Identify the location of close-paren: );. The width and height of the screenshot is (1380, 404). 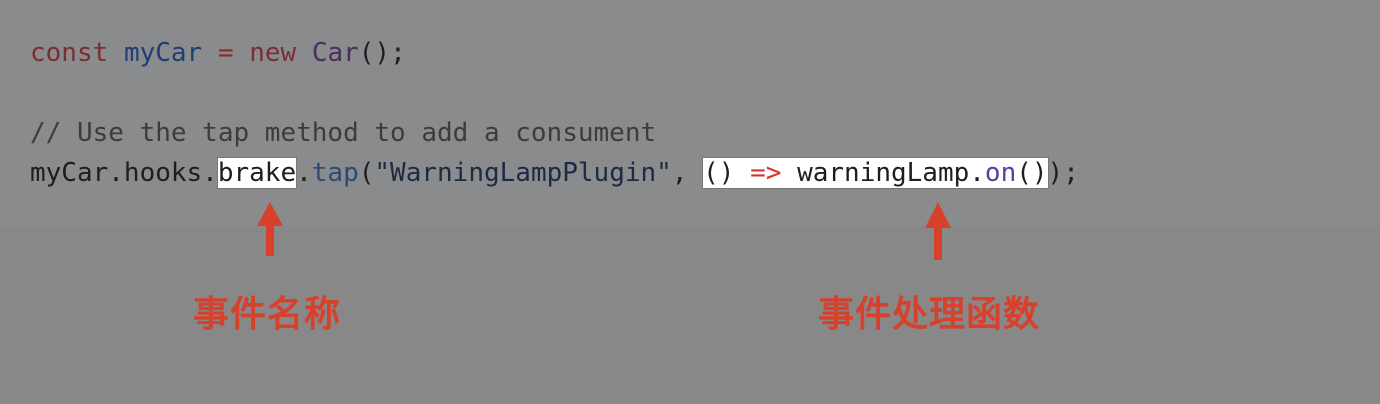
(1063, 173).